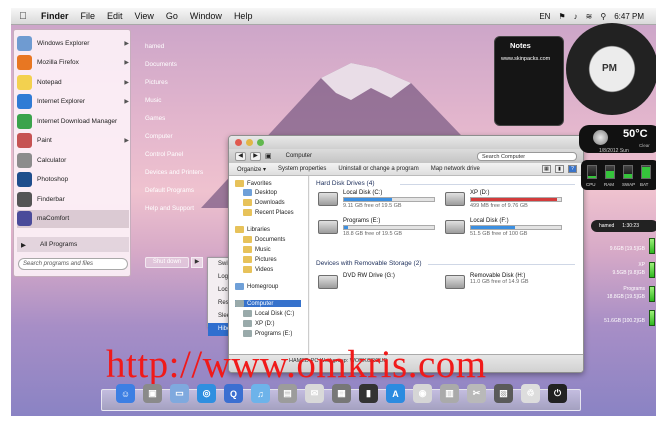 This screenshot has height=429, width=665. I want to click on drive-item: Local Disk (C:) 9.11 GB free of 19.5 GB, so click(378, 202).